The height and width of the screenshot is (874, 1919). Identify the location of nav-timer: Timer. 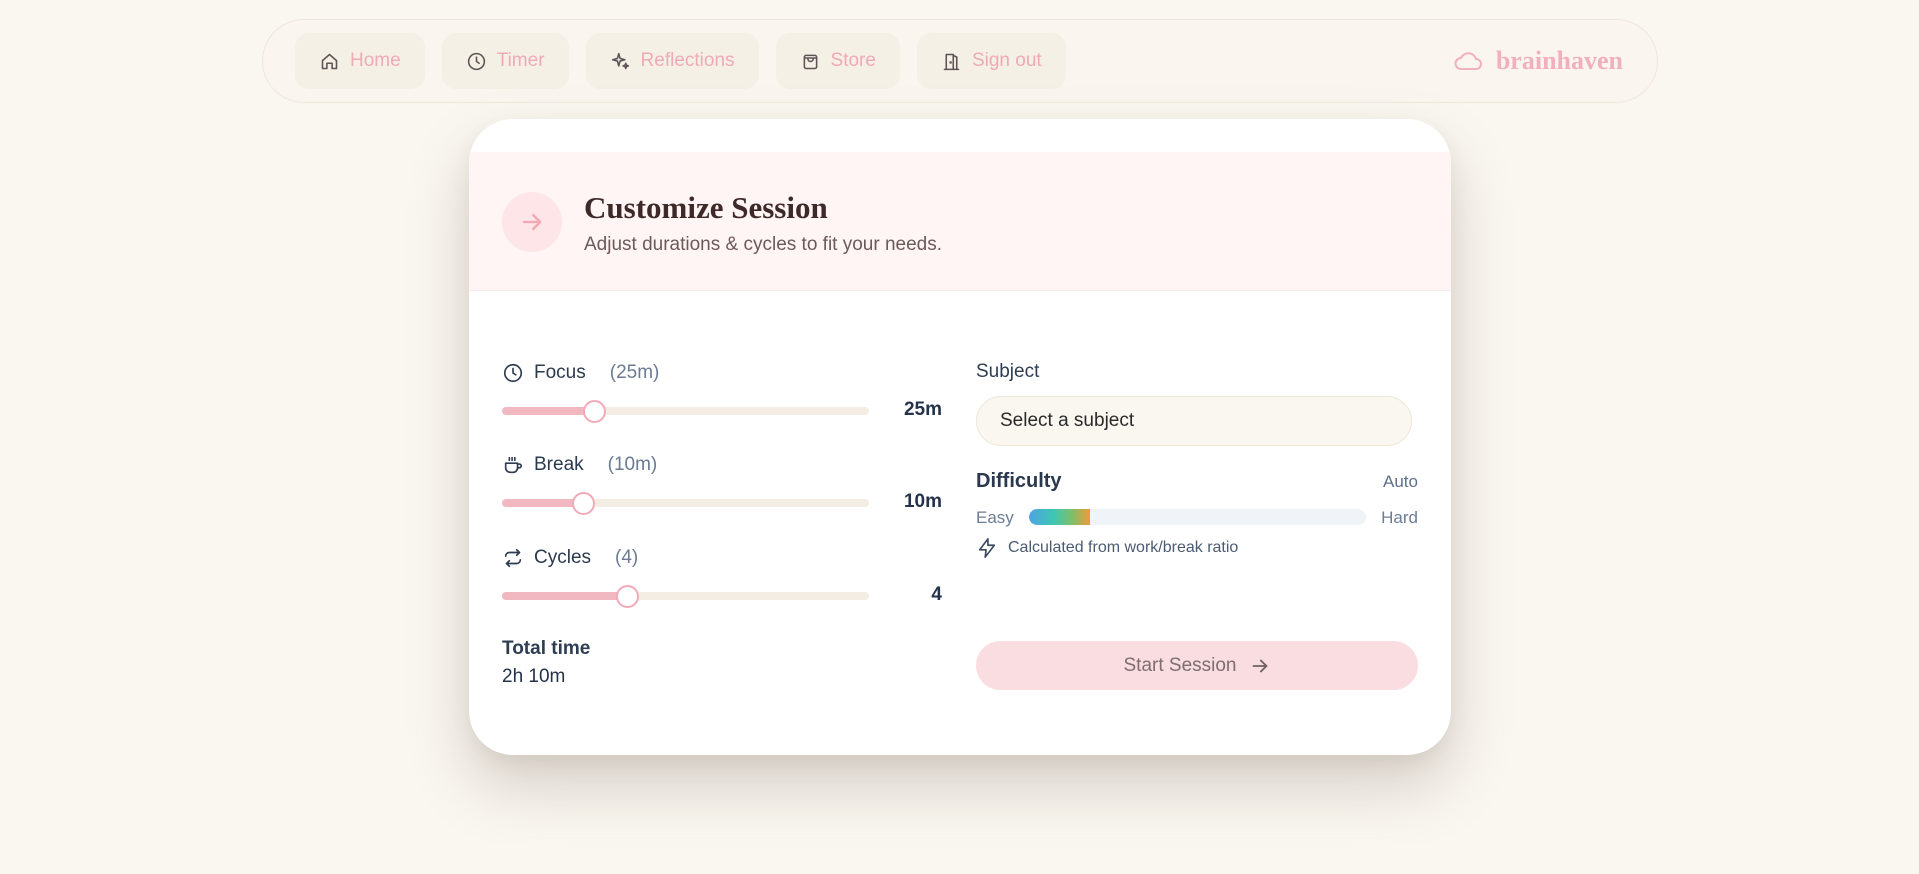
(505, 61).